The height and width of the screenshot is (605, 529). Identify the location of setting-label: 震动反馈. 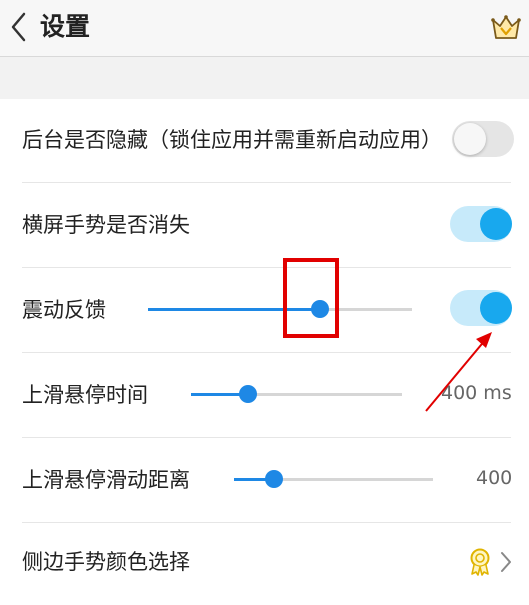
(64, 310).